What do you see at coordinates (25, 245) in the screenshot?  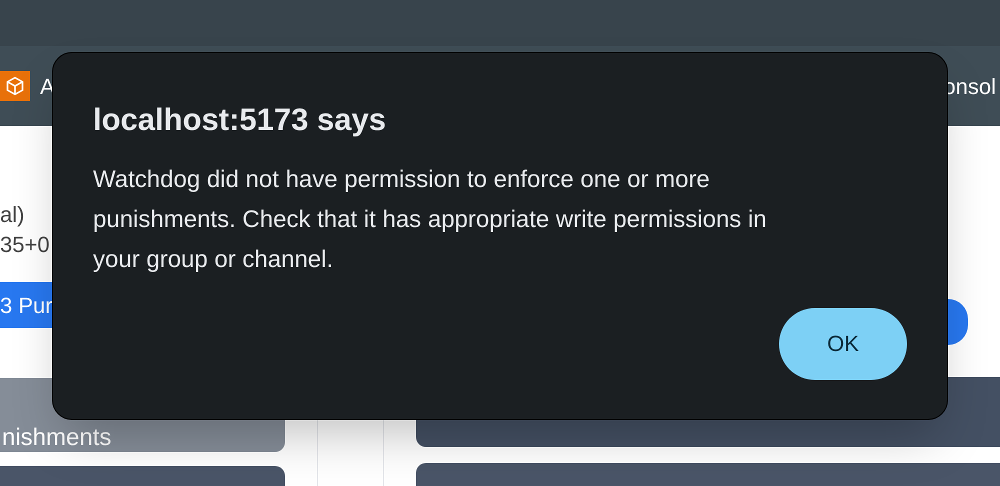 I see `detail-text: 35+0` at bounding box center [25, 245].